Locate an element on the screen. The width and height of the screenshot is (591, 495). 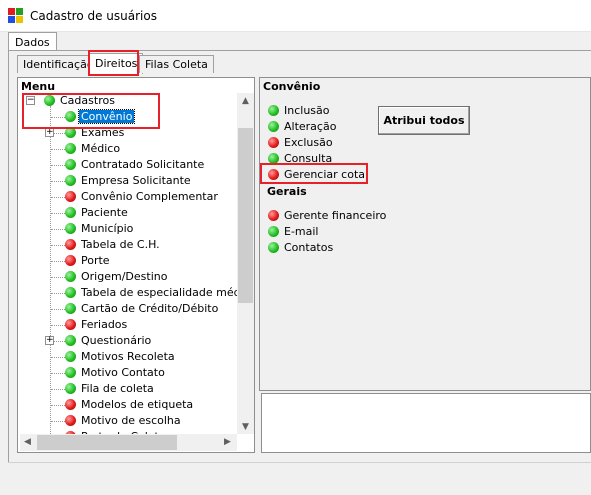
tree-item-convenio-complementar: Convênio Complementar is located at coordinates (128, 197).